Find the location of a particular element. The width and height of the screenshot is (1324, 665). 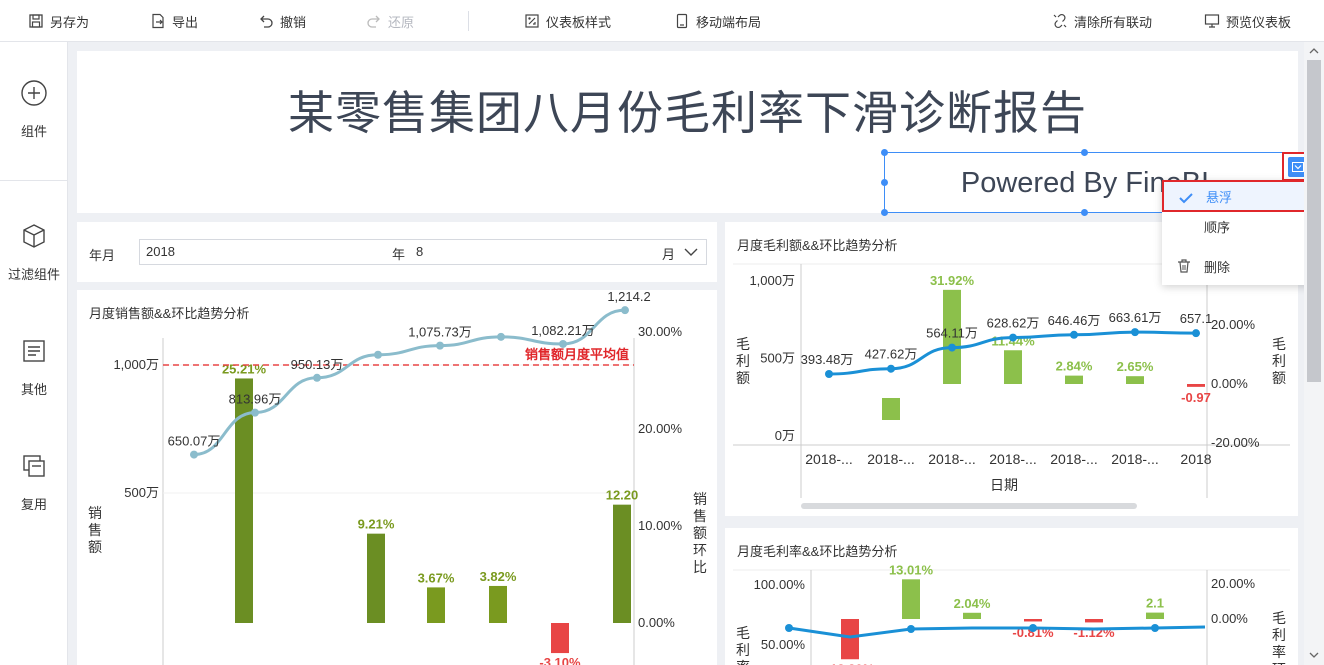

y-tick-label: 500万 is located at coordinates (777, 358).